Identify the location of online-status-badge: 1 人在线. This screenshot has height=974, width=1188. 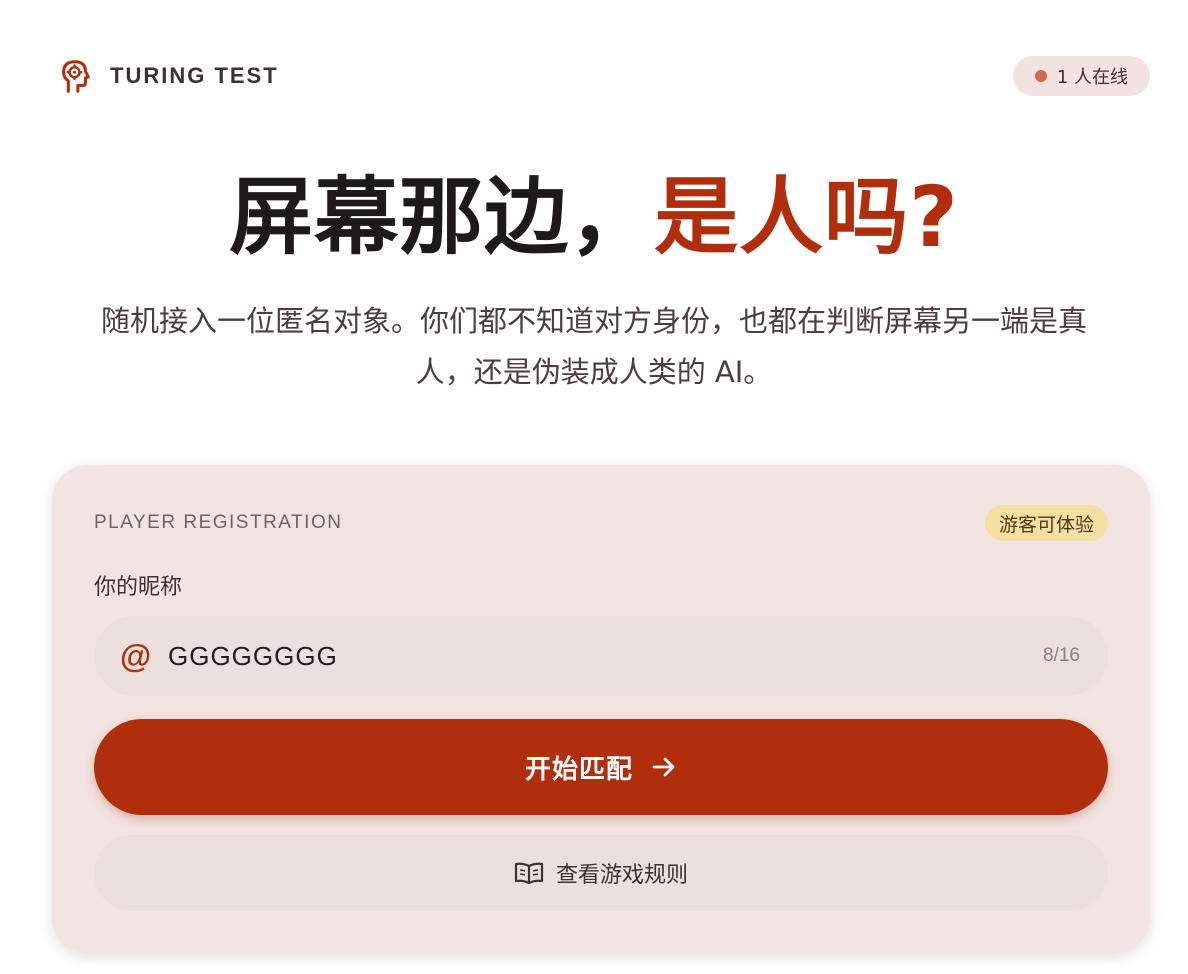
(1081, 76).